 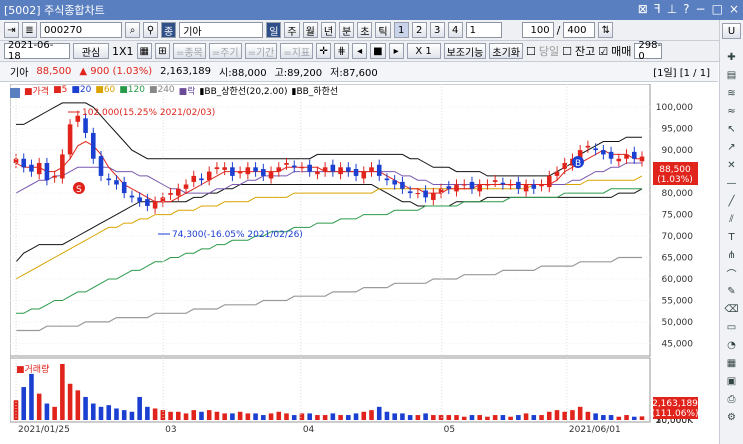 I want to click on y-tick-label: 55,000, so click(x=678, y=301).